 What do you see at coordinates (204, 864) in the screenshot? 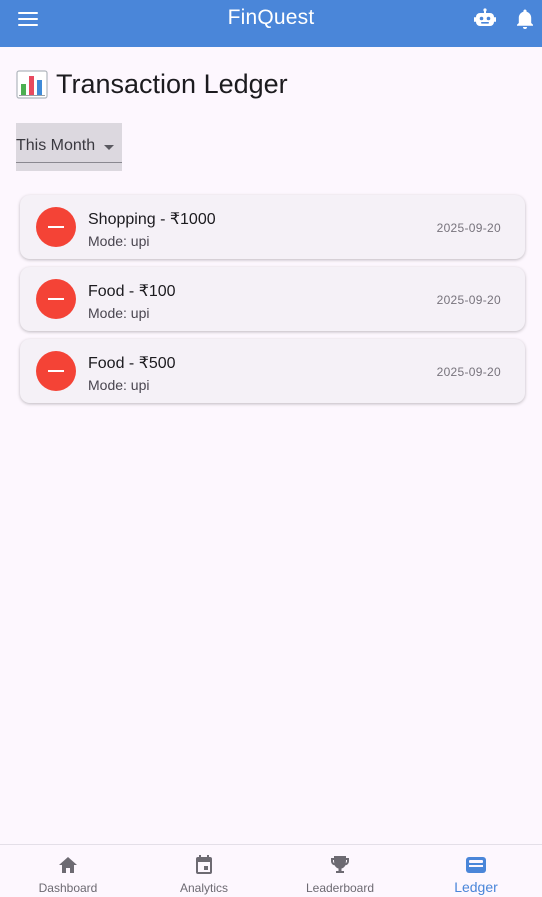
I see `calendar-icon` at bounding box center [204, 864].